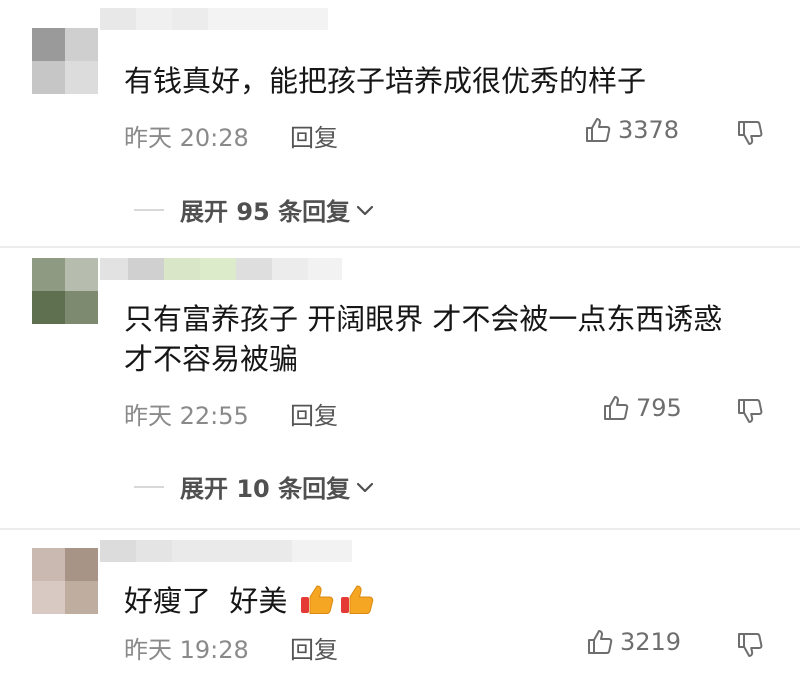 The image size is (800, 689). What do you see at coordinates (265, 212) in the screenshot?
I see `expand-label: 展开 95 条回复` at bounding box center [265, 212].